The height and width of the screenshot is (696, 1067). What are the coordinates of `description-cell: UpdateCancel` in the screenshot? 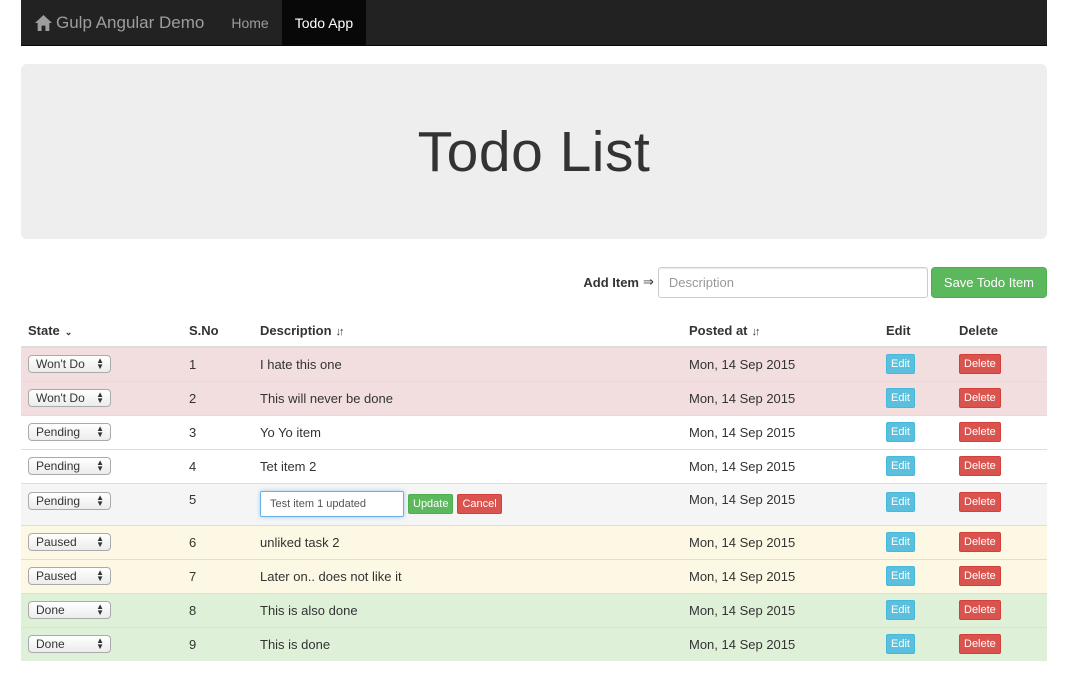 It's located at (467, 503).